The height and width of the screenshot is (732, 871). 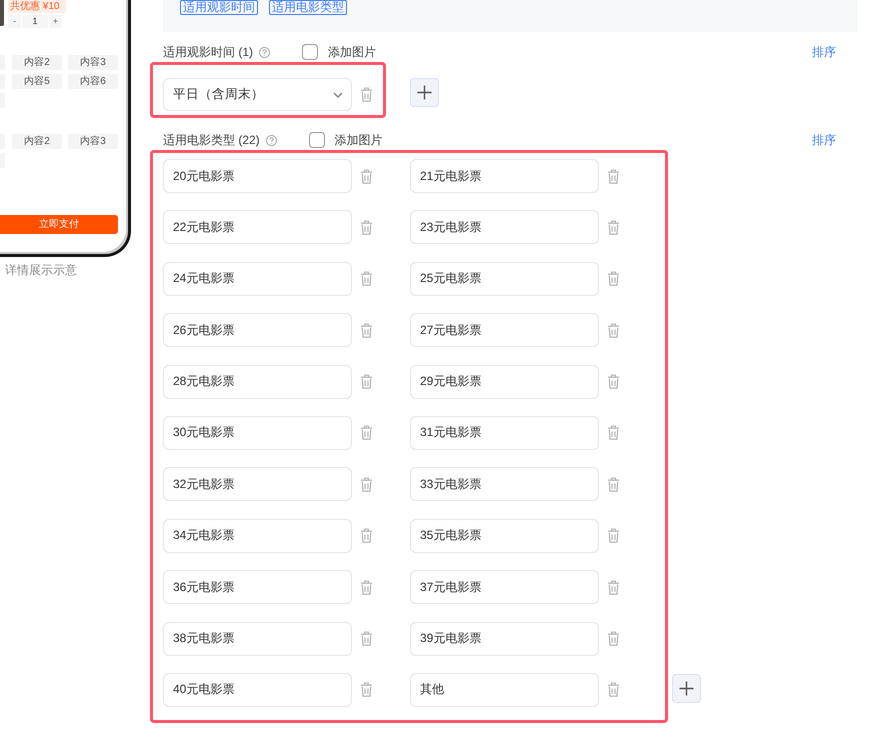 I want to click on decrease-button: -, so click(x=14, y=21).